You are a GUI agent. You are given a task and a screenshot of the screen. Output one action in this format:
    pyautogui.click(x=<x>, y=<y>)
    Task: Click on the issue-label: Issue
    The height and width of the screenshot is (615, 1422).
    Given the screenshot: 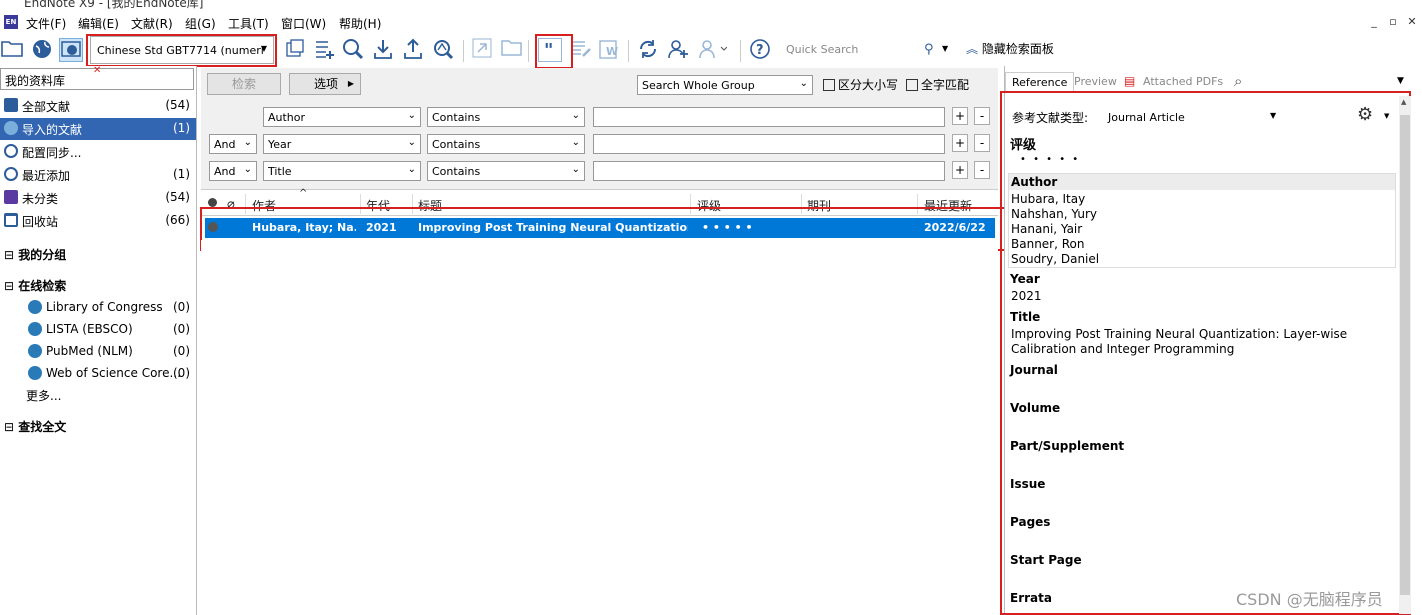 What is the action you would take?
    pyautogui.click(x=1028, y=484)
    